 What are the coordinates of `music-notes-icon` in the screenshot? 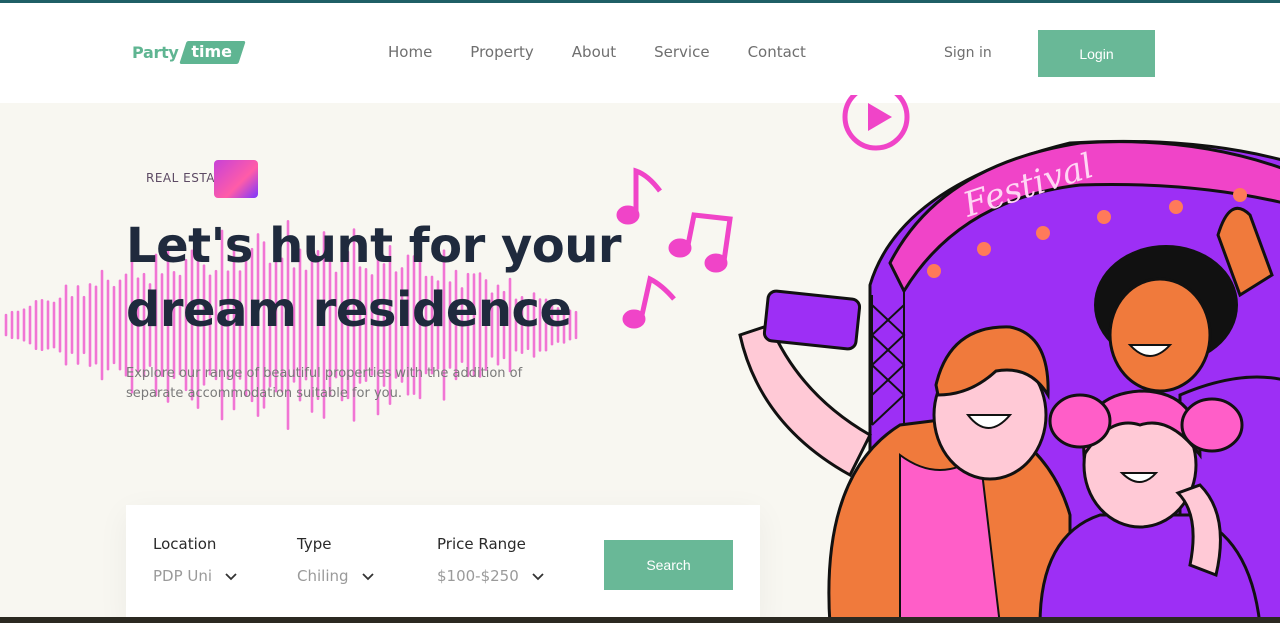 It's located at (674, 248).